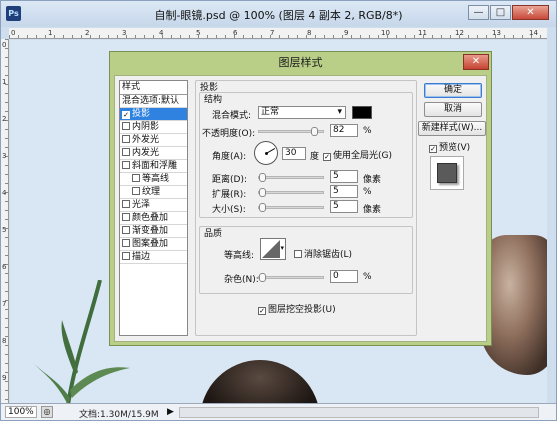  What do you see at coordinates (229, 157) in the screenshot?
I see `angle-label: 角度(A):` at bounding box center [229, 157].